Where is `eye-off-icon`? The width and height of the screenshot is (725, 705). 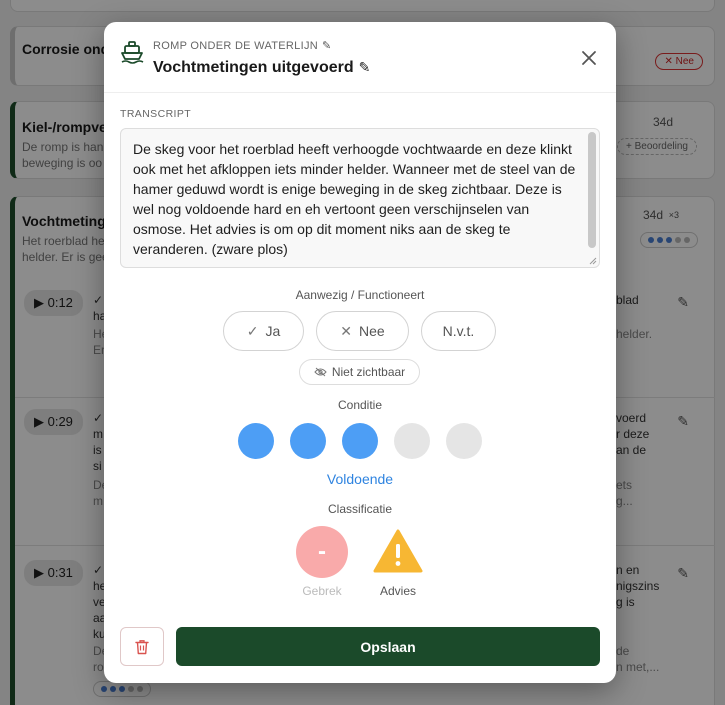 eye-off-icon is located at coordinates (320, 372).